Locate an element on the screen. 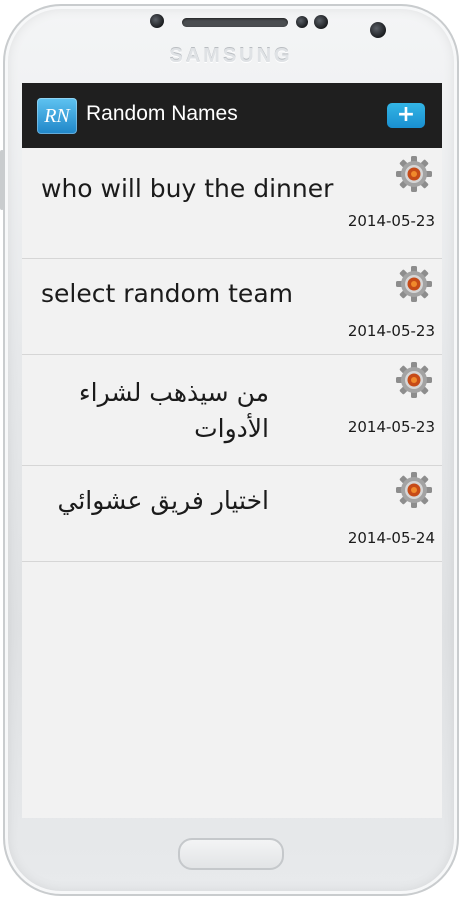 This screenshot has width=462, height=900. action-bar: RN Random Names + is located at coordinates (232, 115).